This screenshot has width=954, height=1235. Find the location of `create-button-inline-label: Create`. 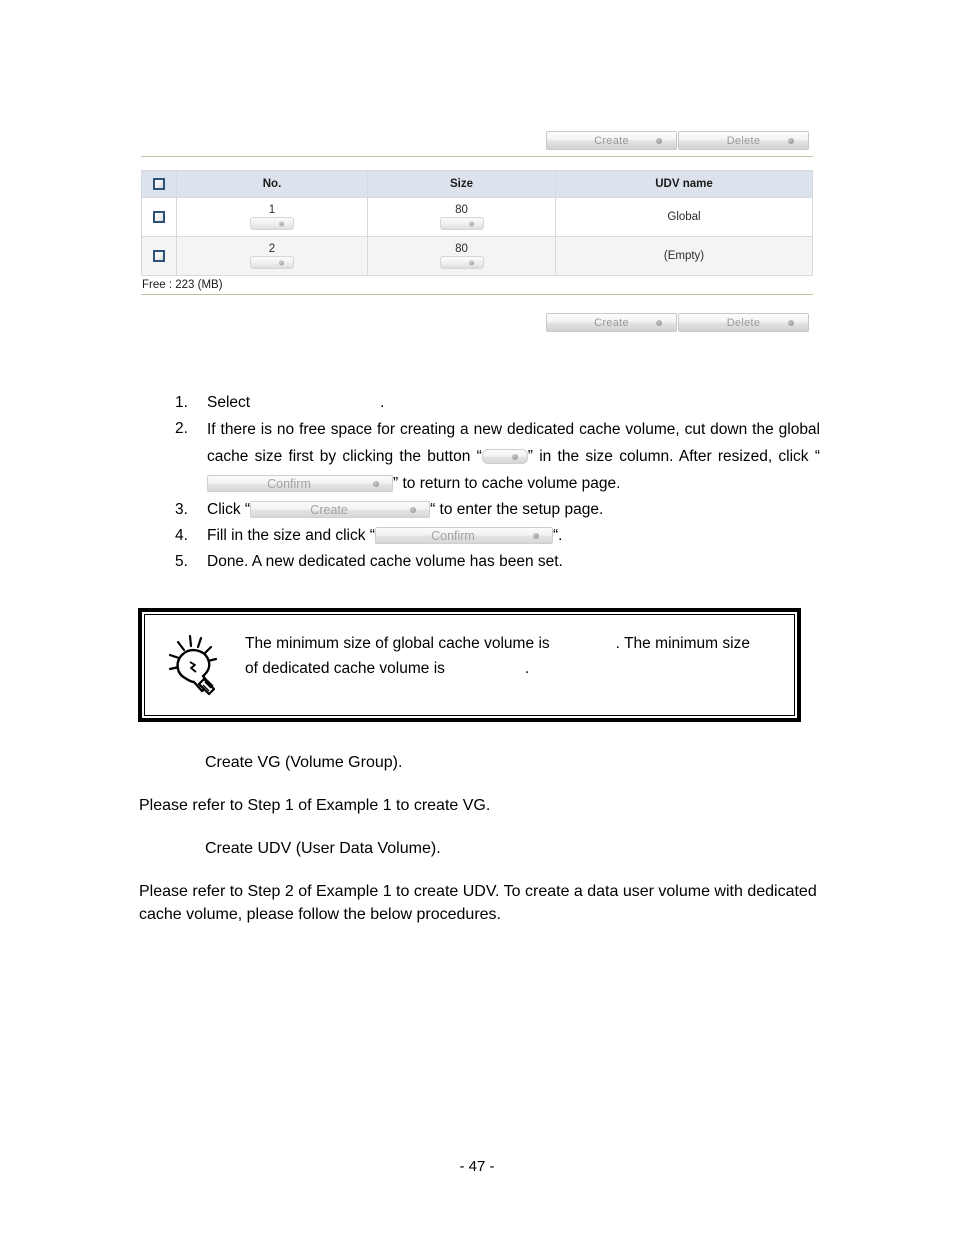

create-button-inline-label: Create is located at coordinates (329, 510).